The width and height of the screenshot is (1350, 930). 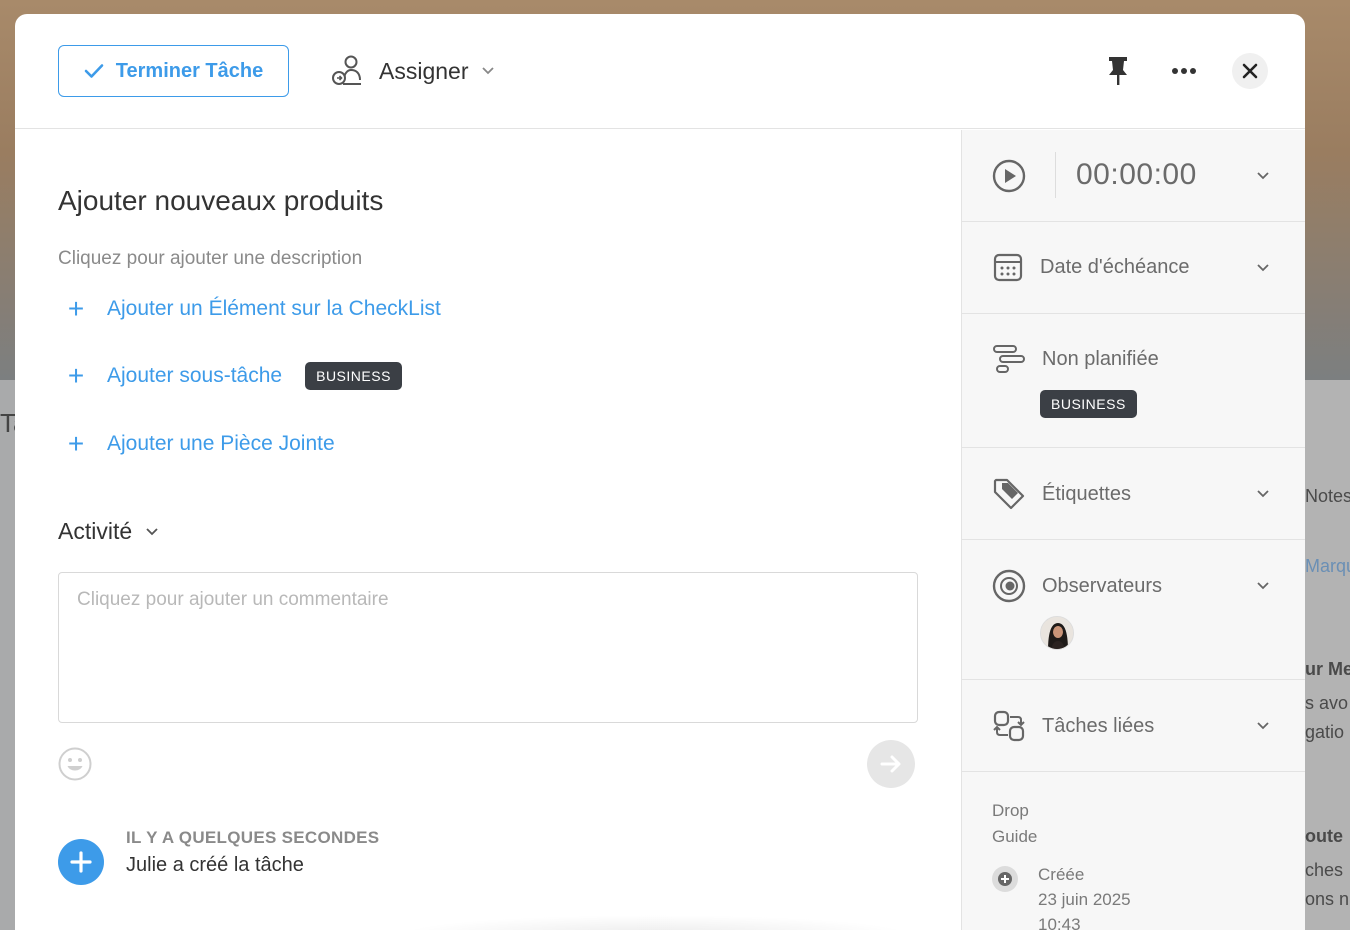 I want to click on tags-section: Étiquettes, so click(x=1133, y=494).